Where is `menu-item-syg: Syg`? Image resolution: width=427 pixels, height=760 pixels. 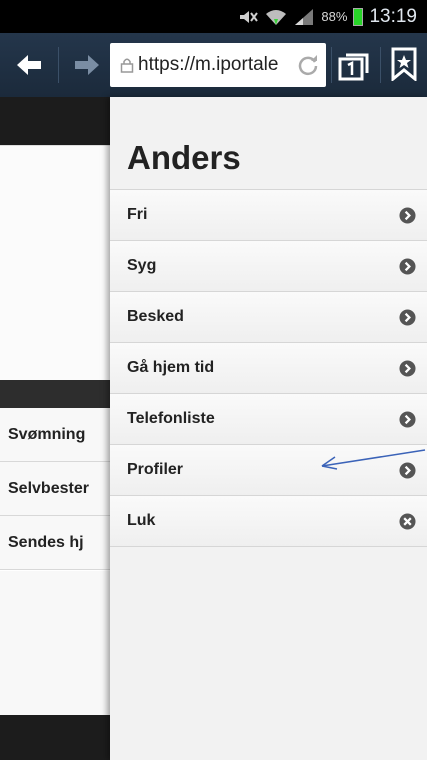
menu-item-syg: Syg is located at coordinates (268, 266).